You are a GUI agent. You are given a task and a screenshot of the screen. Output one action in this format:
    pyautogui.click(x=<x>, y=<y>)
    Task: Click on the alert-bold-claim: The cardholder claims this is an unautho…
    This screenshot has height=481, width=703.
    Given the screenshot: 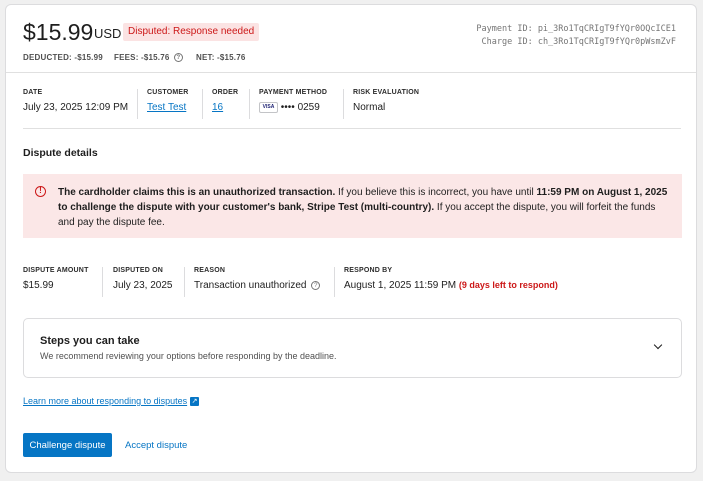 What is the action you would take?
    pyautogui.click(x=197, y=192)
    